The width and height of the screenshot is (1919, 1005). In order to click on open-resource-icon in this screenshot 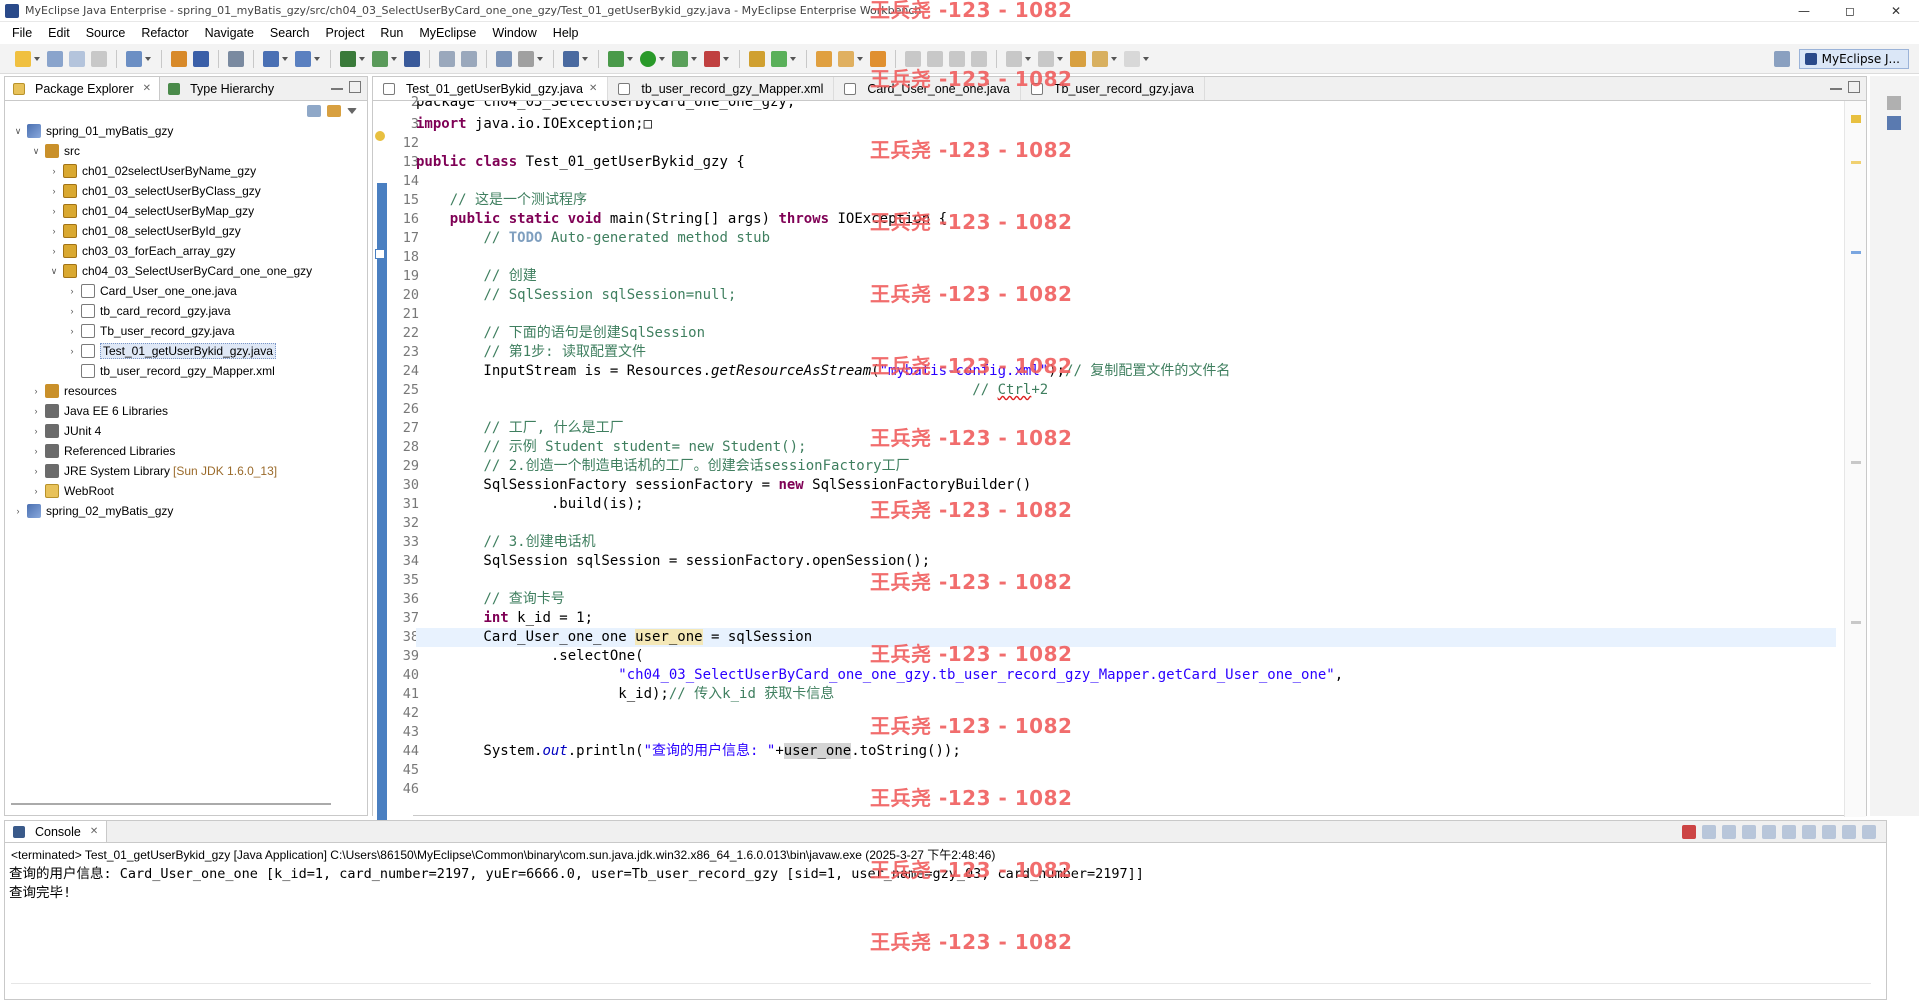, I will do `click(201, 58)`.